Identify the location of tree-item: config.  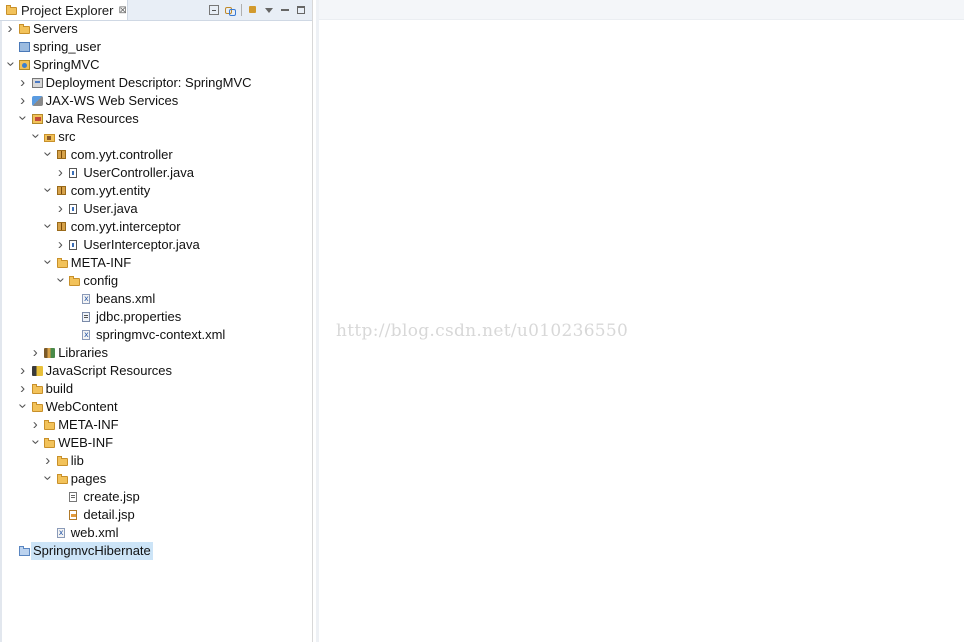
(150, 281).